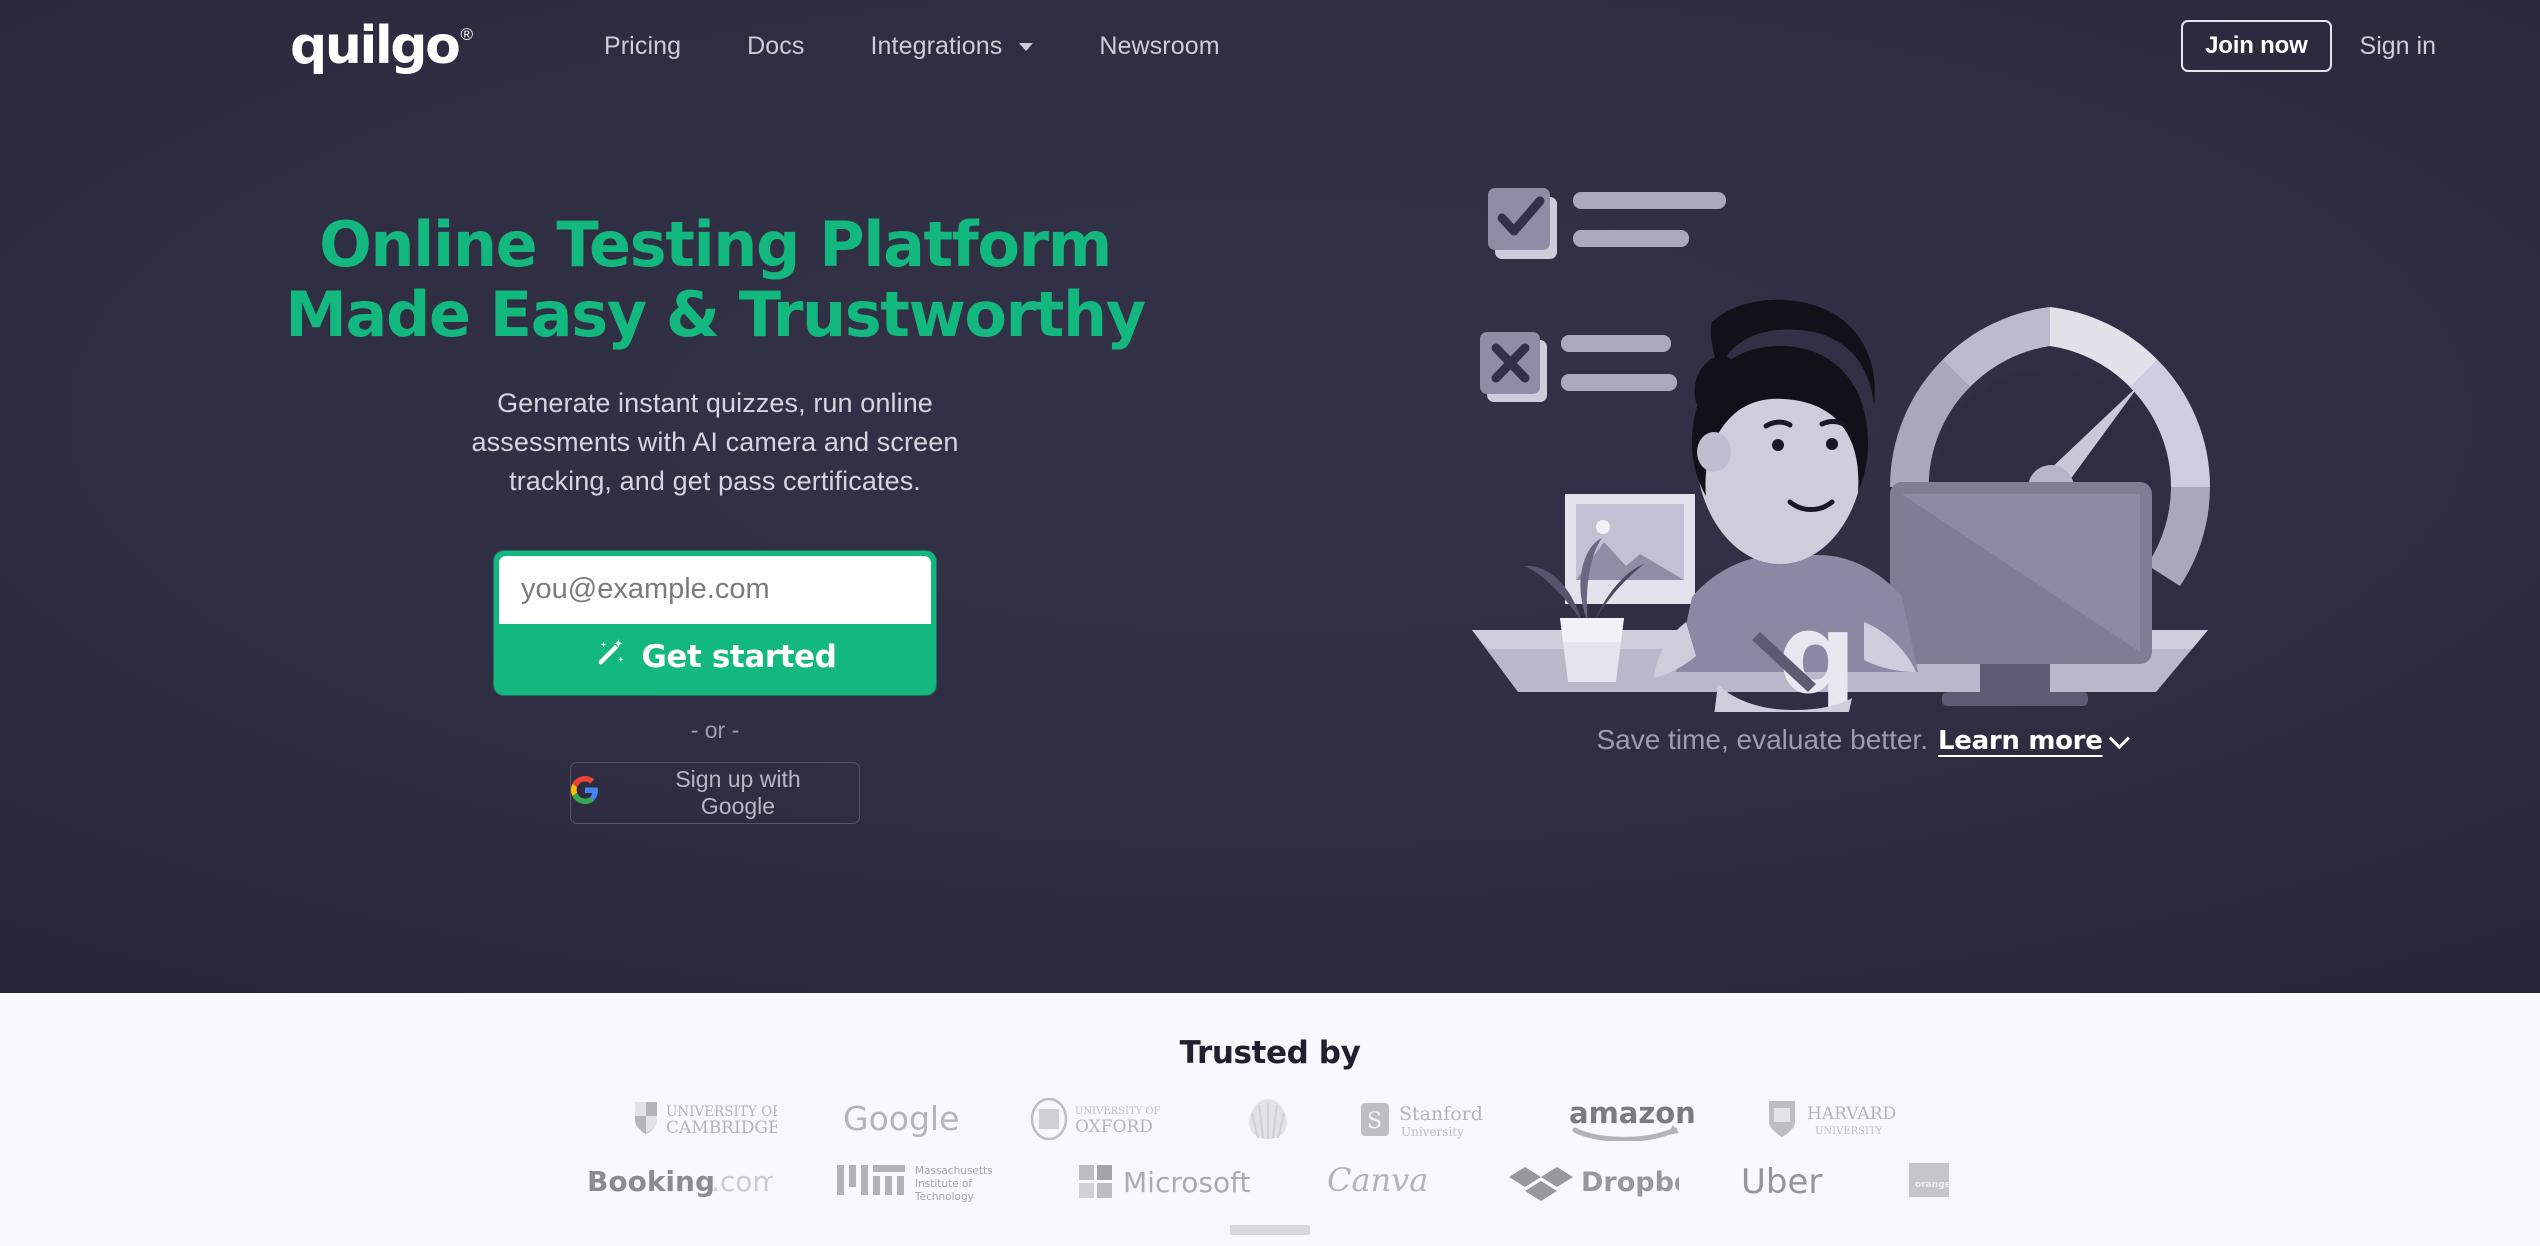 The width and height of the screenshot is (2540, 1246). I want to click on logo-orange: orange, so click(1930, 1181).